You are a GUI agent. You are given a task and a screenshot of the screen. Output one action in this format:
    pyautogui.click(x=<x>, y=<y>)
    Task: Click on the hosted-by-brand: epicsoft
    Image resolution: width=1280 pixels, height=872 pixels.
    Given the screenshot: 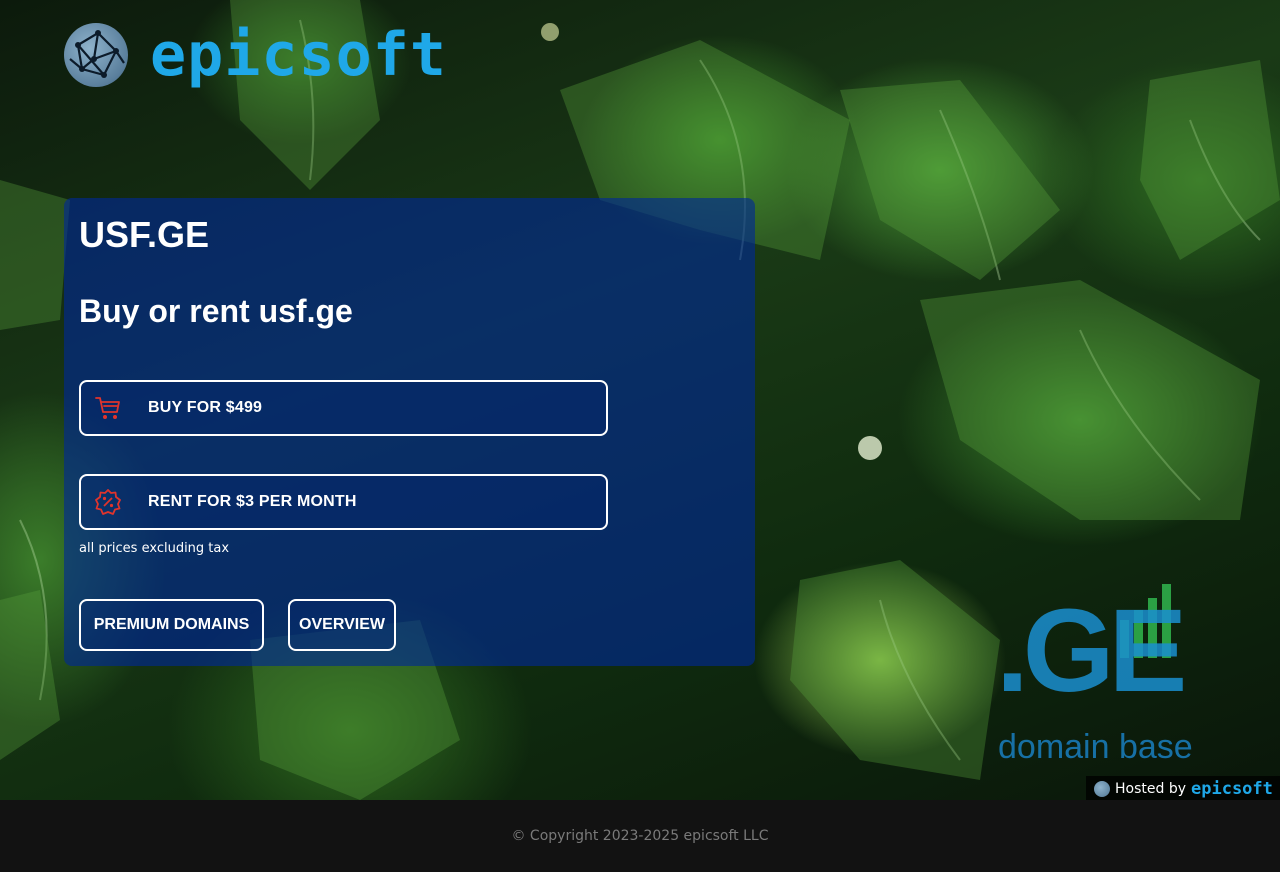 What is the action you would take?
    pyautogui.click(x=1232, y=788)
    